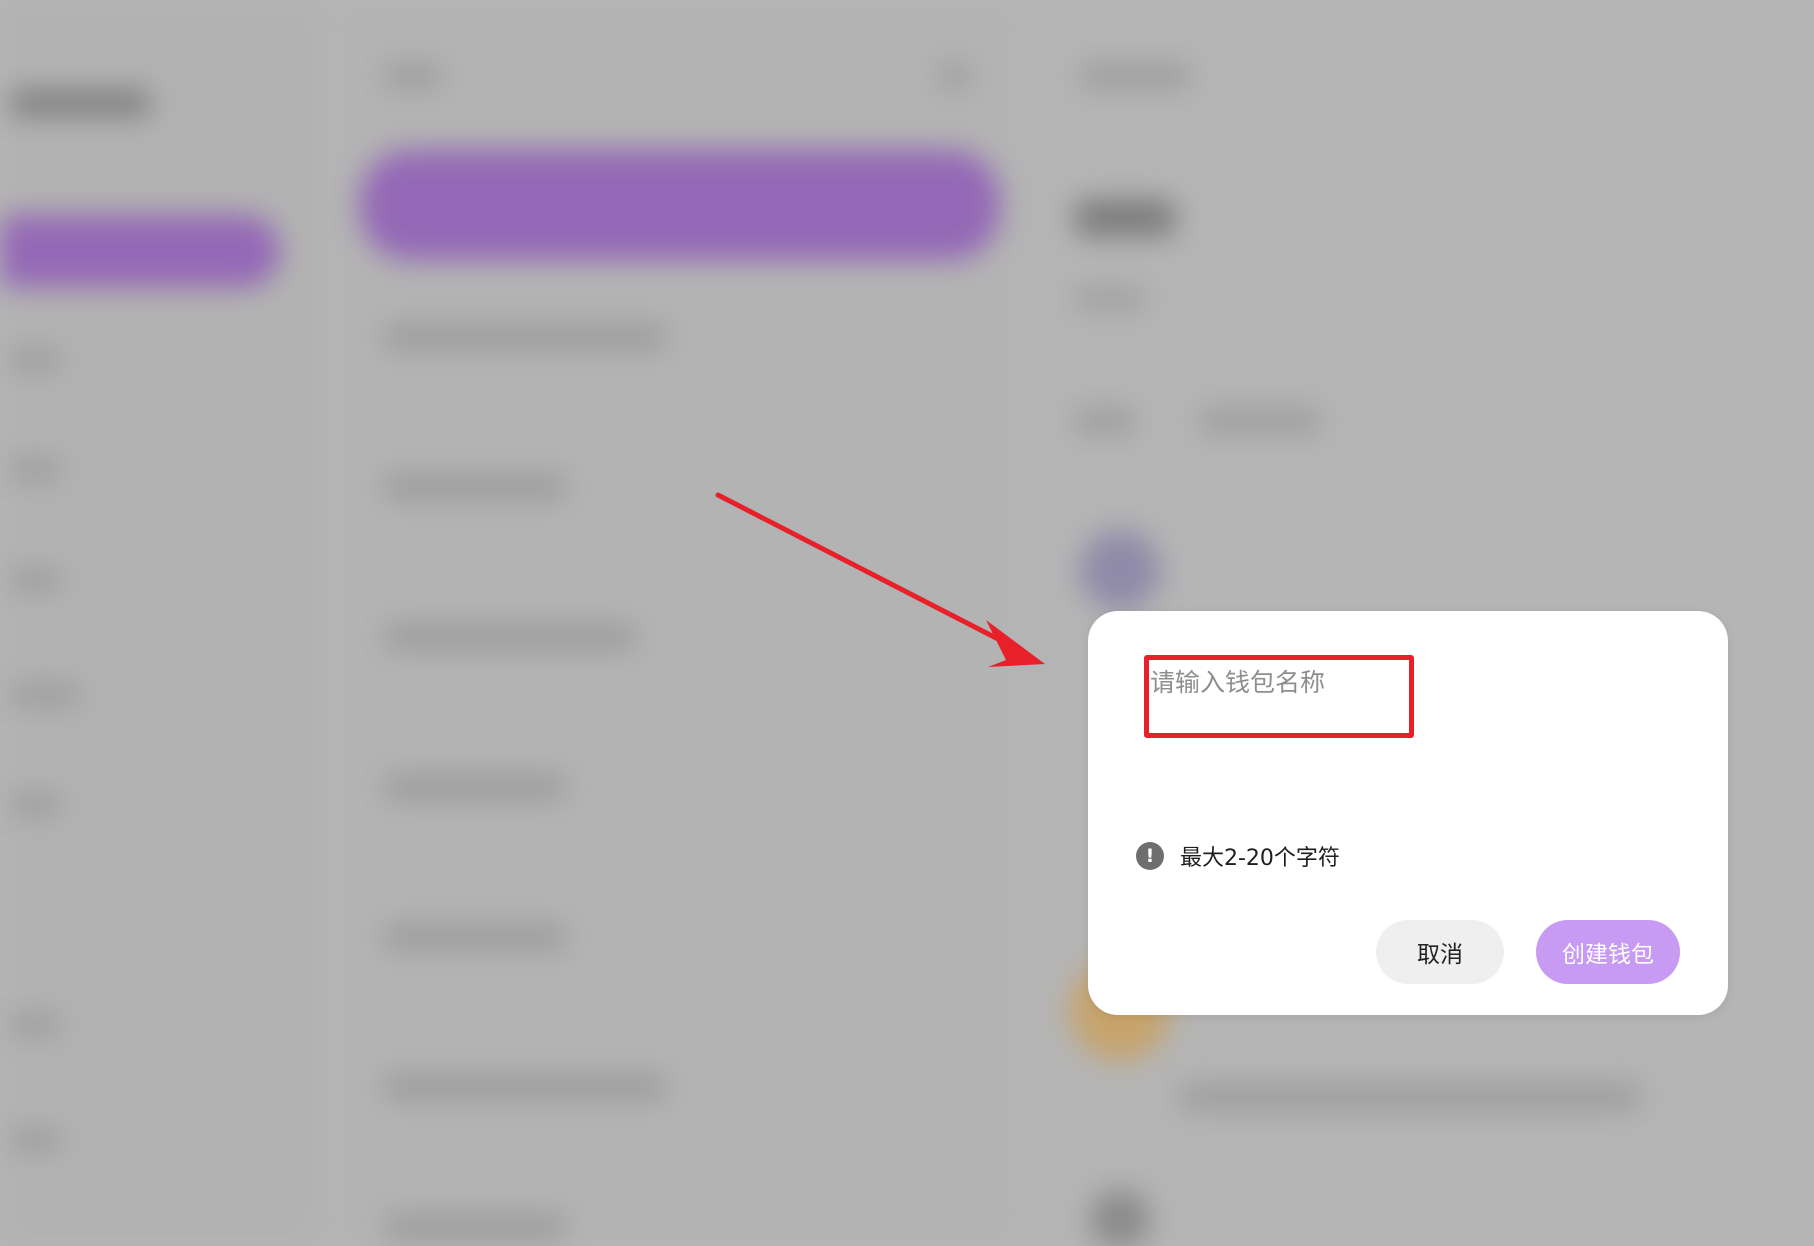  I want to click on create-wallet-button: 创建钱包, so click(1608, 952).